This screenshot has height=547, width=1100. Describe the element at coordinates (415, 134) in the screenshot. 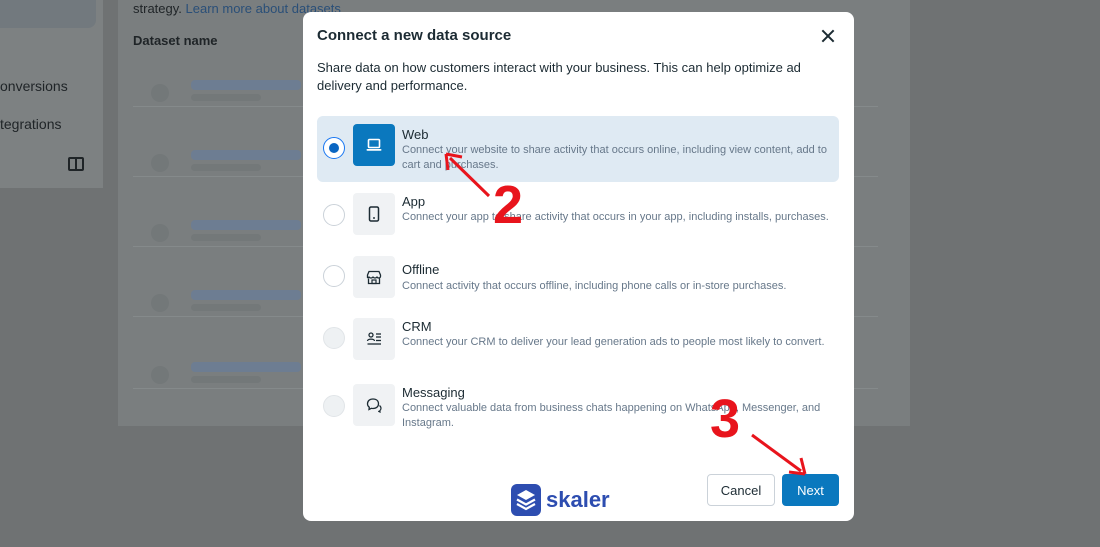

I see `option-title: Web` at that location.